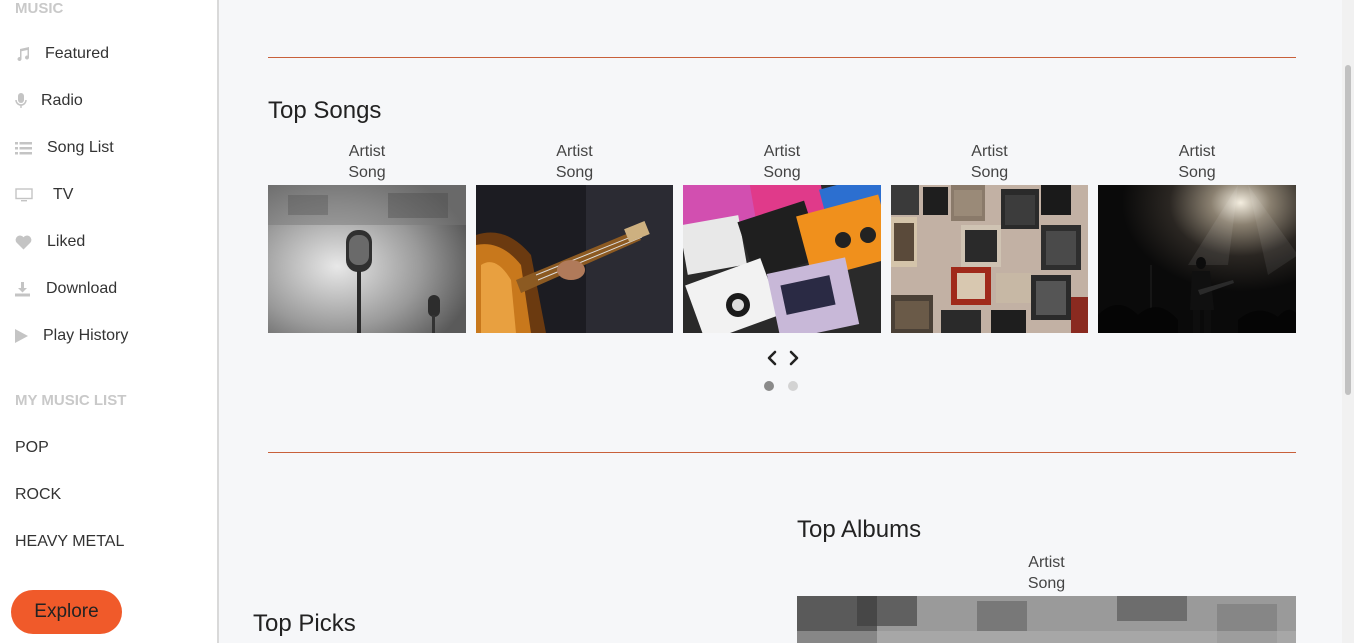 The height and width of the screenshot is (643, 1354). Describe the element at coordinates (66, 612) in the screenshot. I see `explore-button: Explore` at that location.